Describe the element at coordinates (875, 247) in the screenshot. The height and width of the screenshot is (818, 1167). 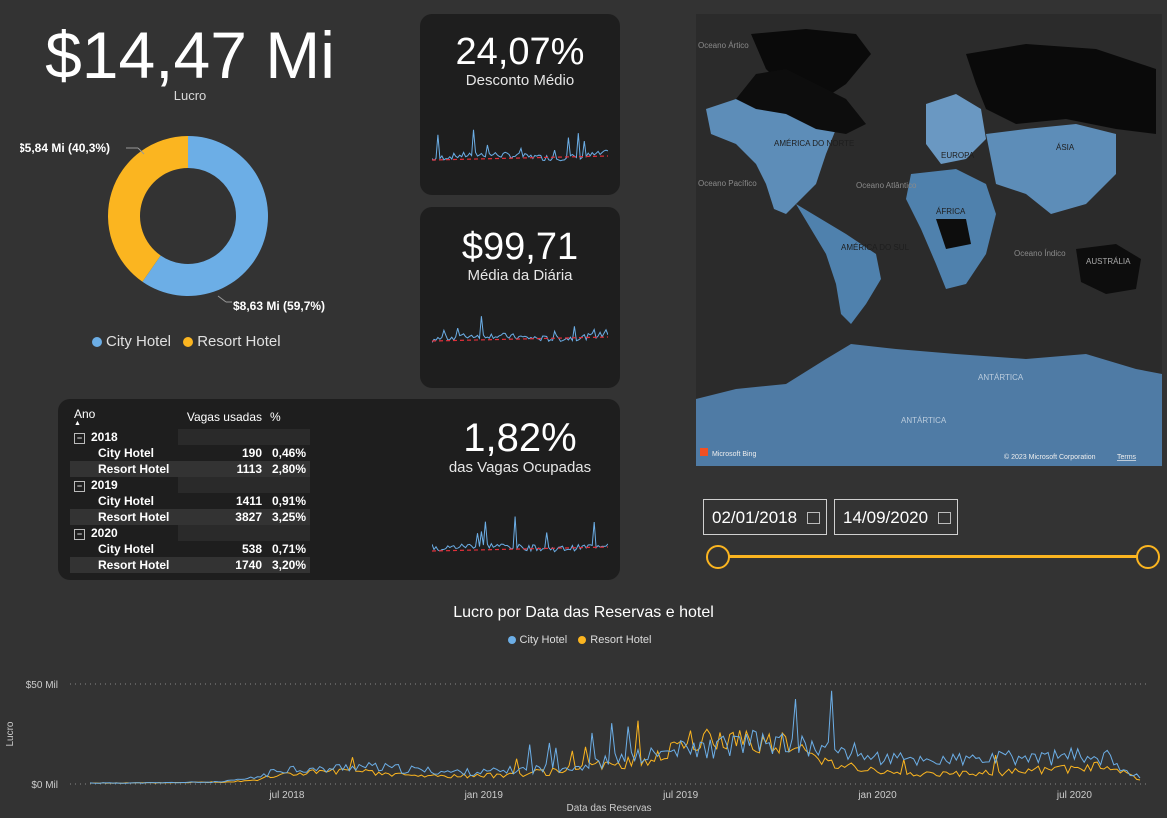
I see `map-label-south-america: AMÉRICA DO SUL` at that location.